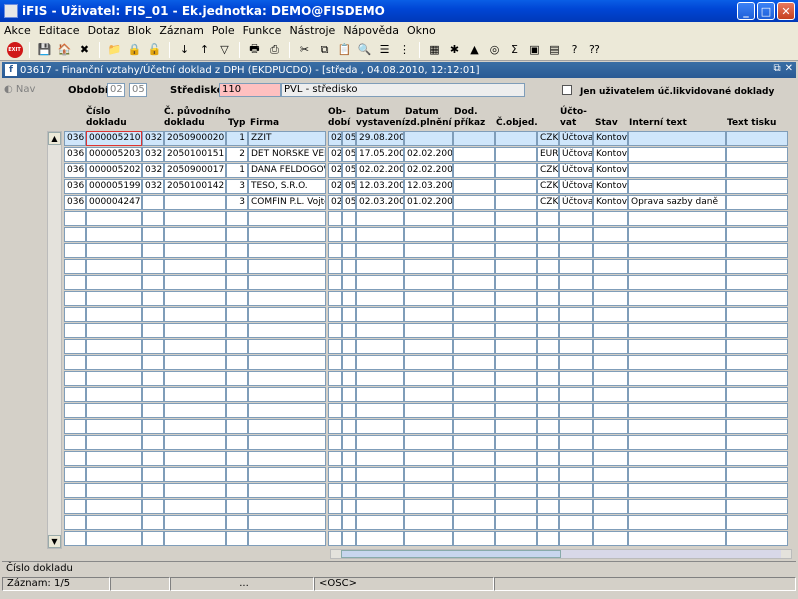 This screenshot has width=798, height=599. I want to click on cell-a: 036, so click(75, 154).